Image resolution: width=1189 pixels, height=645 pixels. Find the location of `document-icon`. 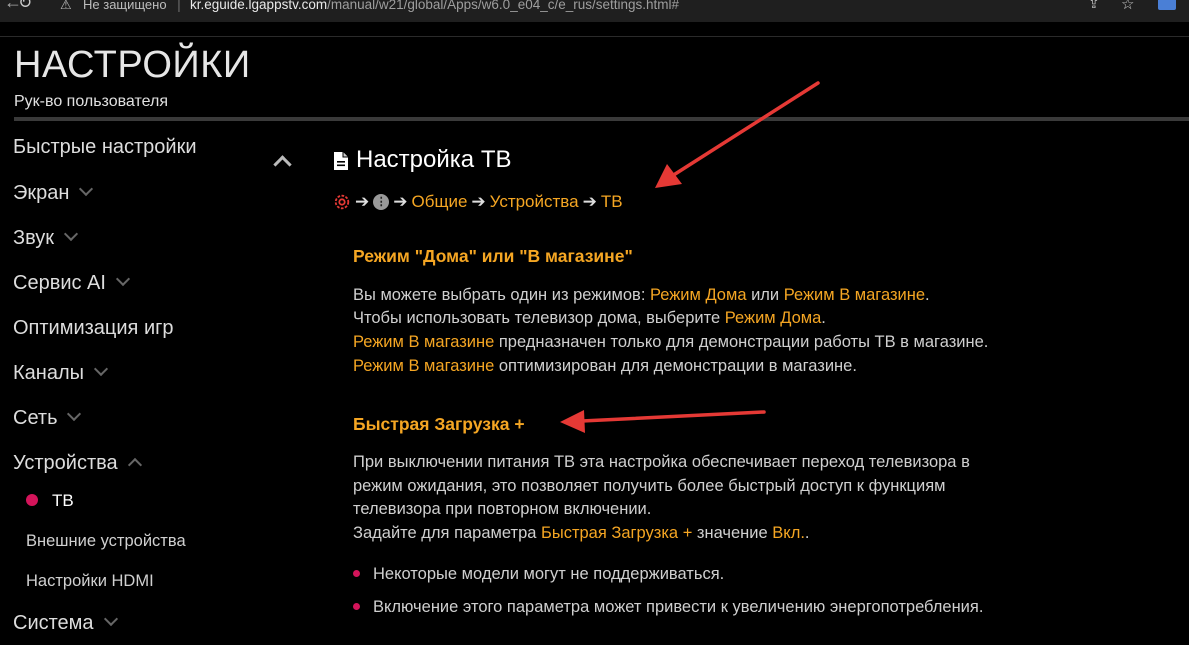

document-icon is located at coordinates (341, 161).